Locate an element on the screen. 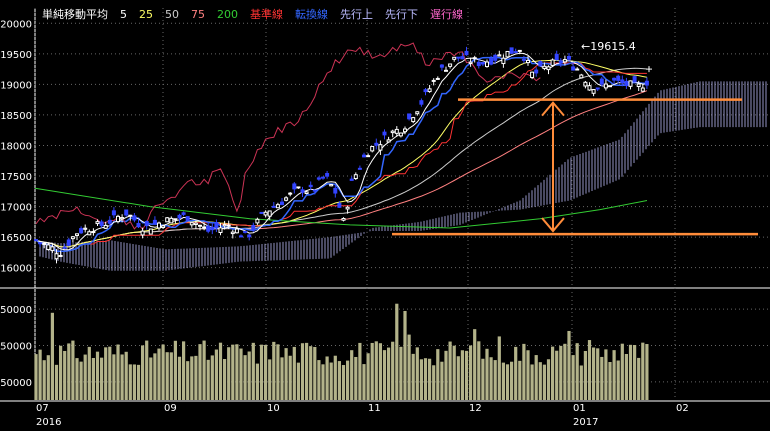 Image resolution: width=770 pixels, height=431 pixels. legend-item: 転換線 is located at coordinates (311, 14).